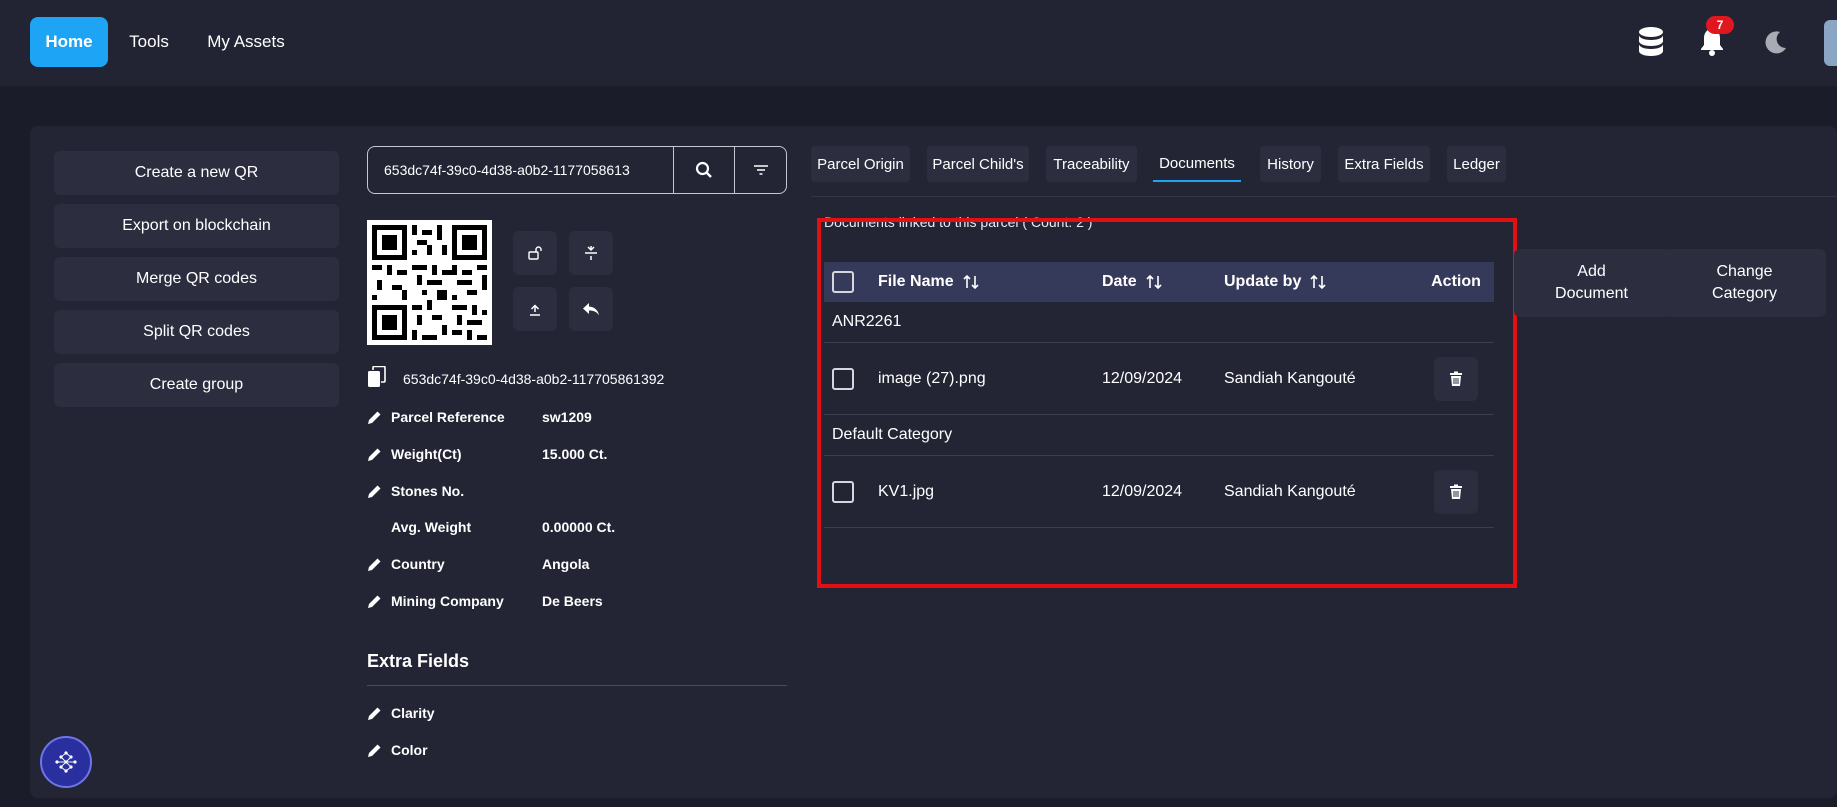 This screenshot has width=1837, height=807. What do you see at coordinates (520, 170) in the screenshot?
I see `parcel-search-input` at bounding box center [520, 170].